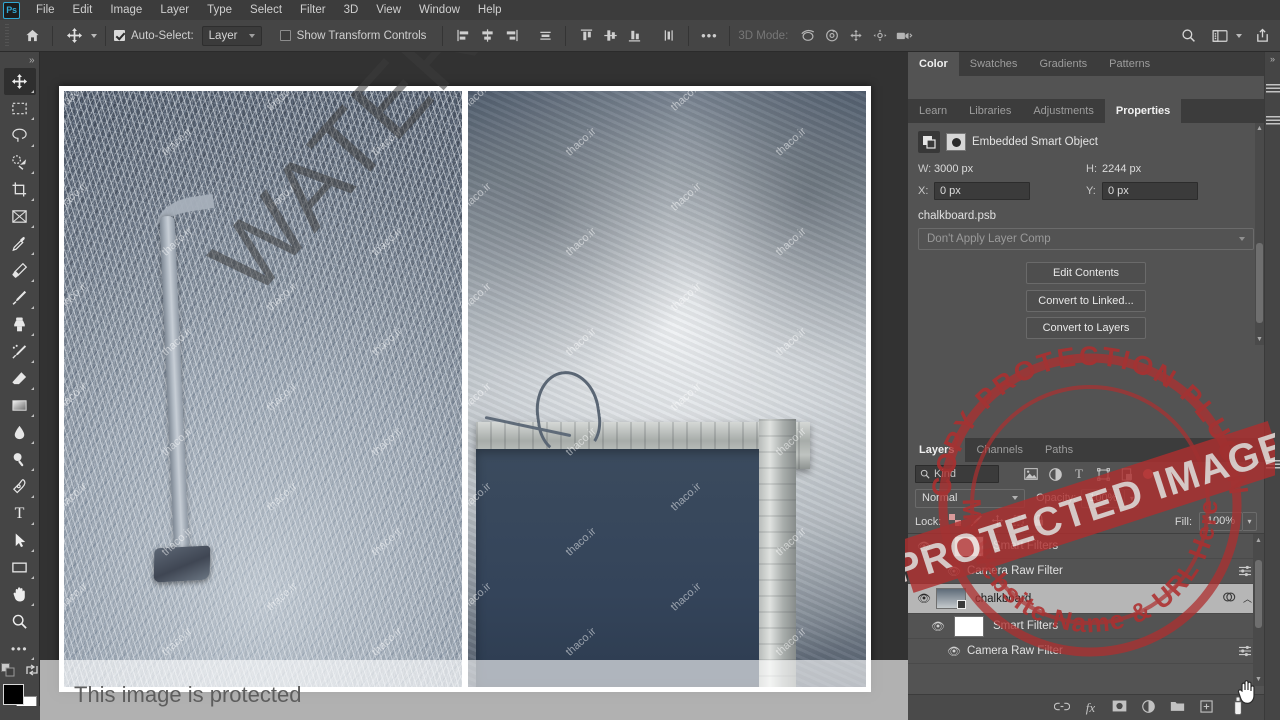 Image resolution: width=1280 pixels, height=720 pixels. I want to click on orbit-3d-icon, so click(808, 36).